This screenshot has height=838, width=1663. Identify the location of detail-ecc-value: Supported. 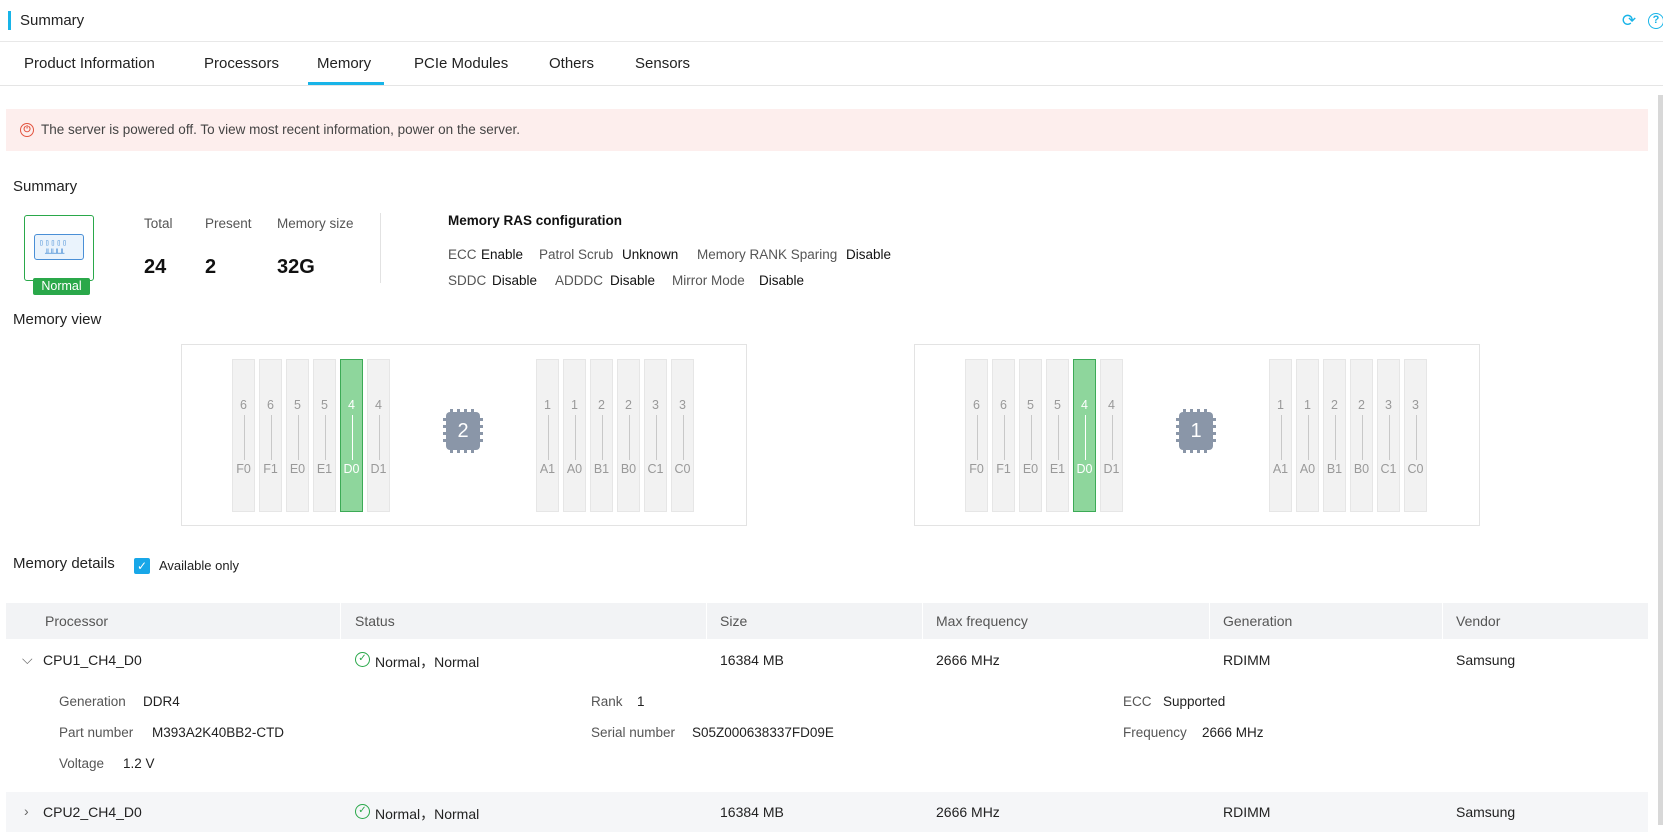
(1194, 701).